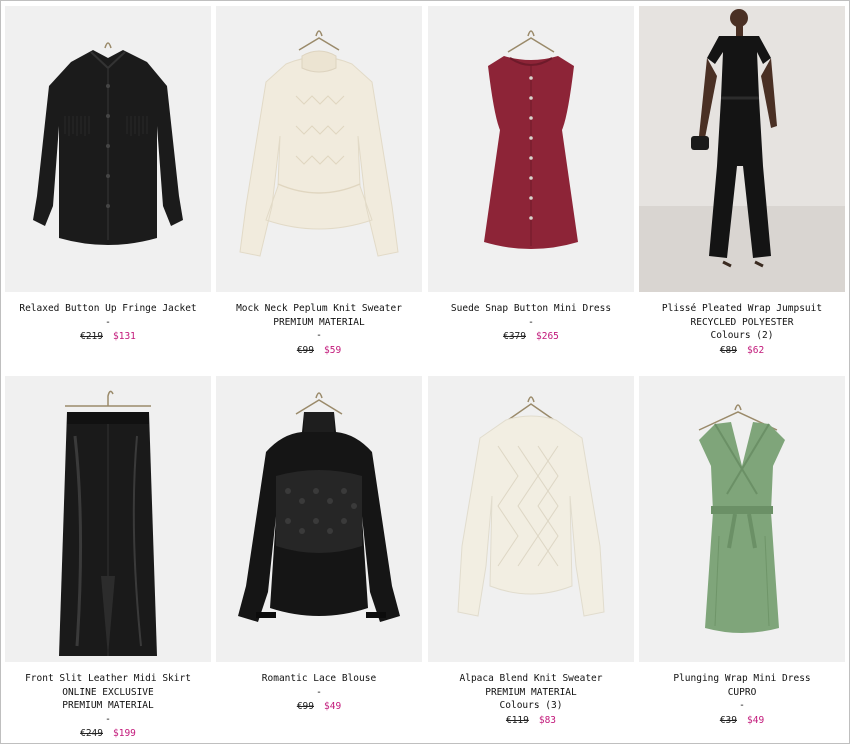 This screenshot has width=850, height=744. I want to click on product-name: Mock Neck Peplum Knit Sweater, so click(319, 309).